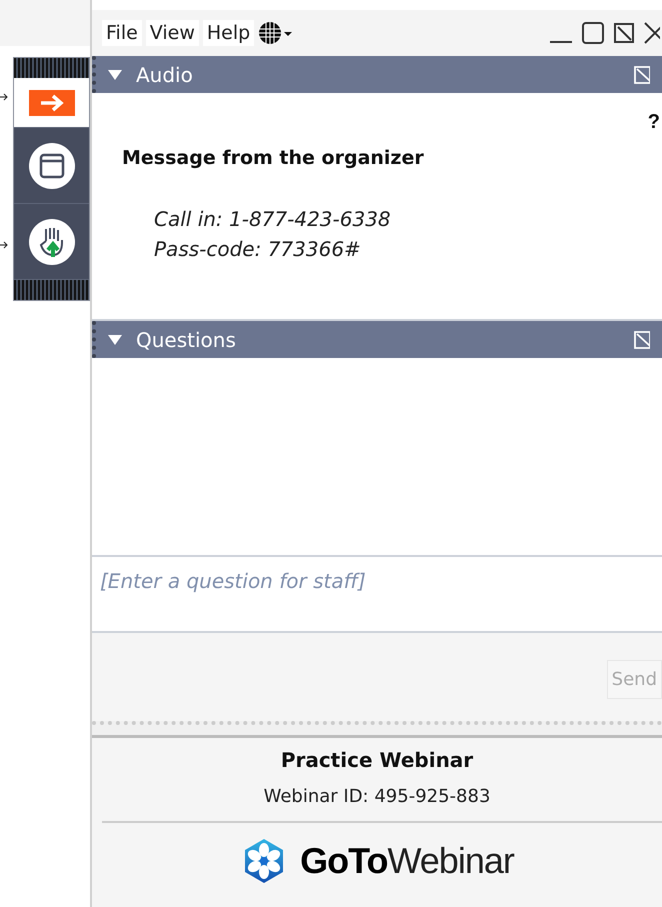 This screenshot has width=662, height=907. What do you see at coordinates (51, 165) in the screenshot?
I see `window-icon` at bounding box center [51, 165].